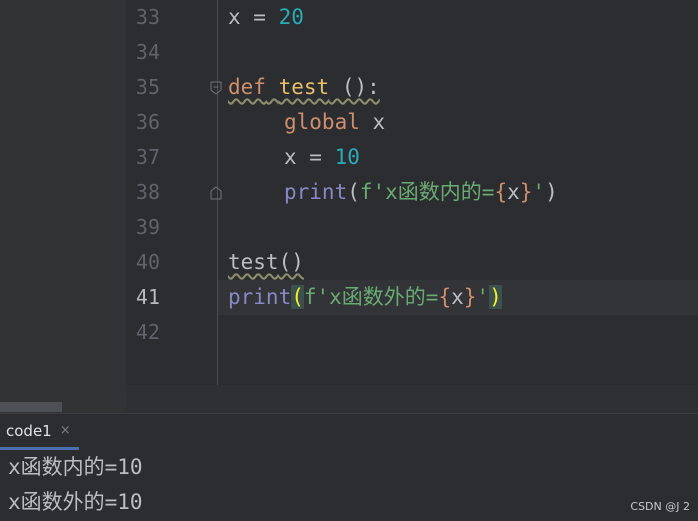  I want to click on matched-close-paren: ), so click(495, 297).